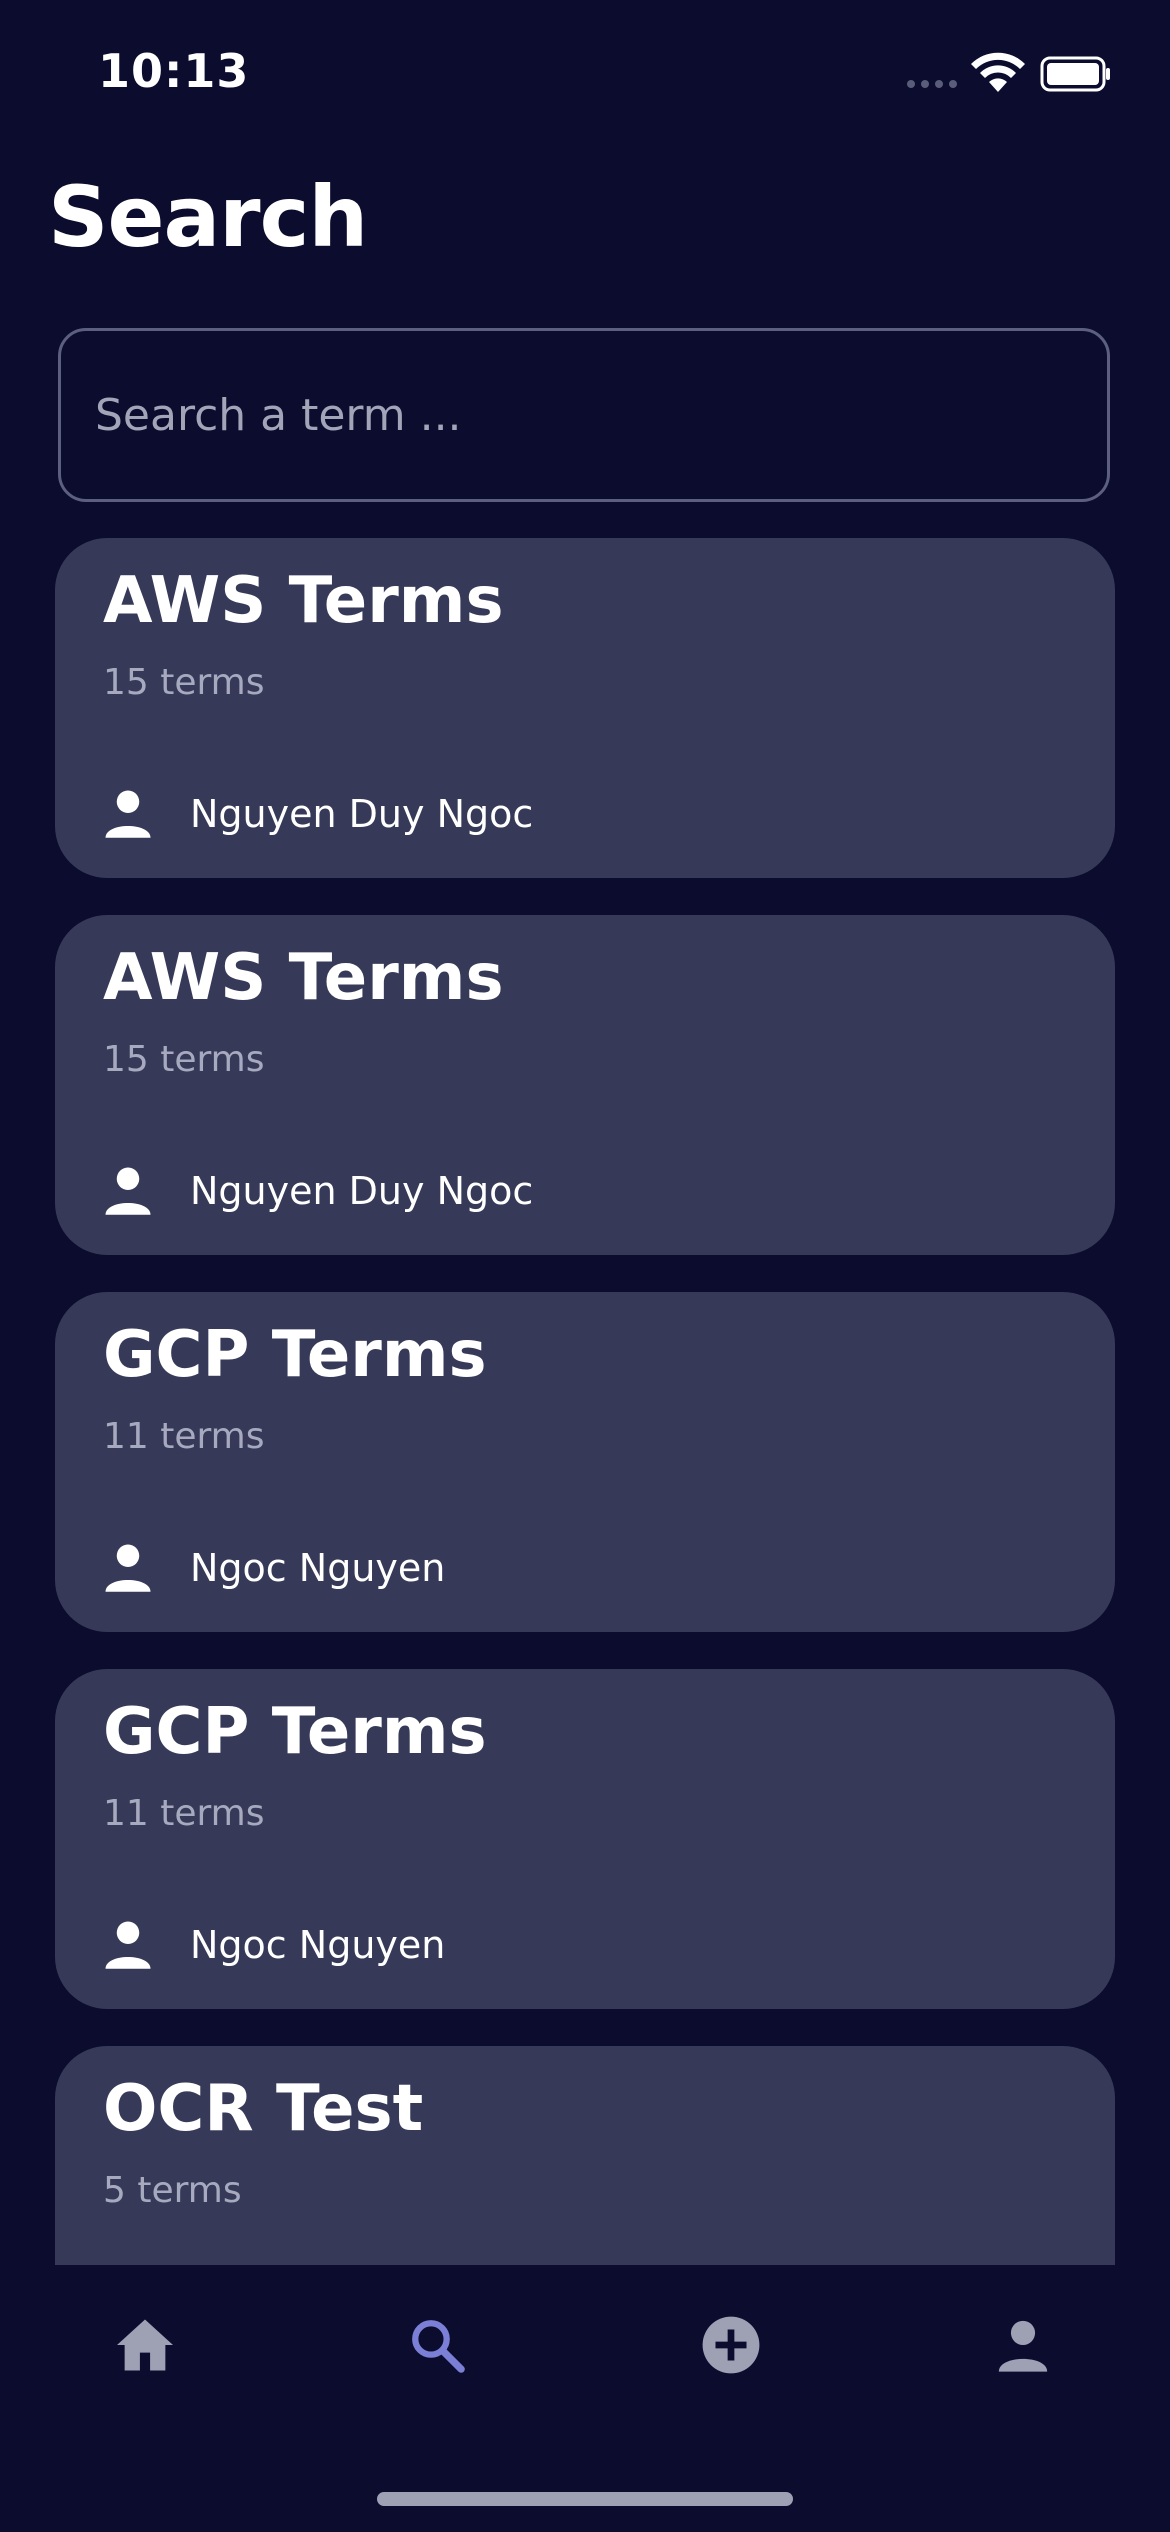 Image resolution: width=1170 pixels, height=2532 pixels. I want to click on bottom-navigation, so click(585, 2340).